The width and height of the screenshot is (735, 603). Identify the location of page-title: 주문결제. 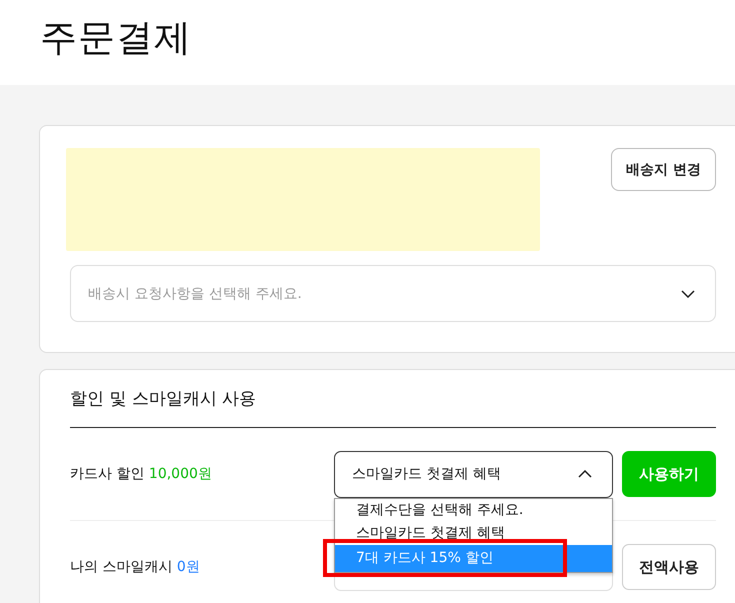
(116, 38).